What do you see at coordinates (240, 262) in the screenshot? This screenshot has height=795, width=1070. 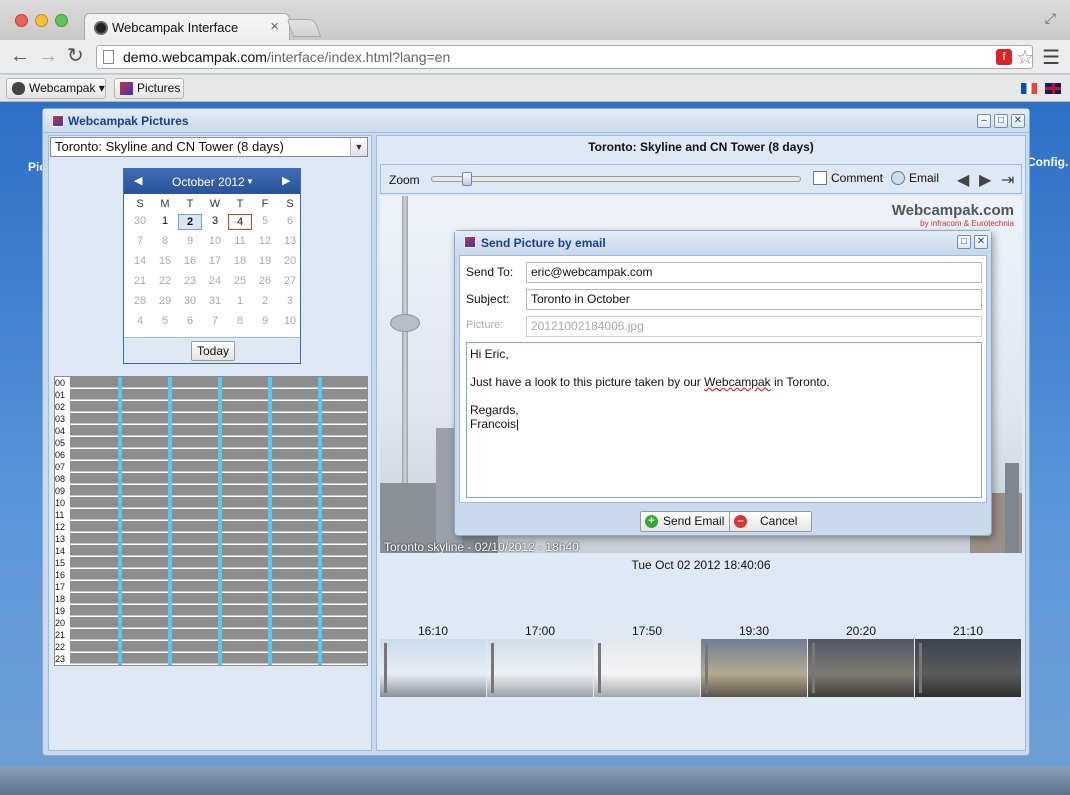 I see `calendar-day: 18` at bounding box center [240, 262].